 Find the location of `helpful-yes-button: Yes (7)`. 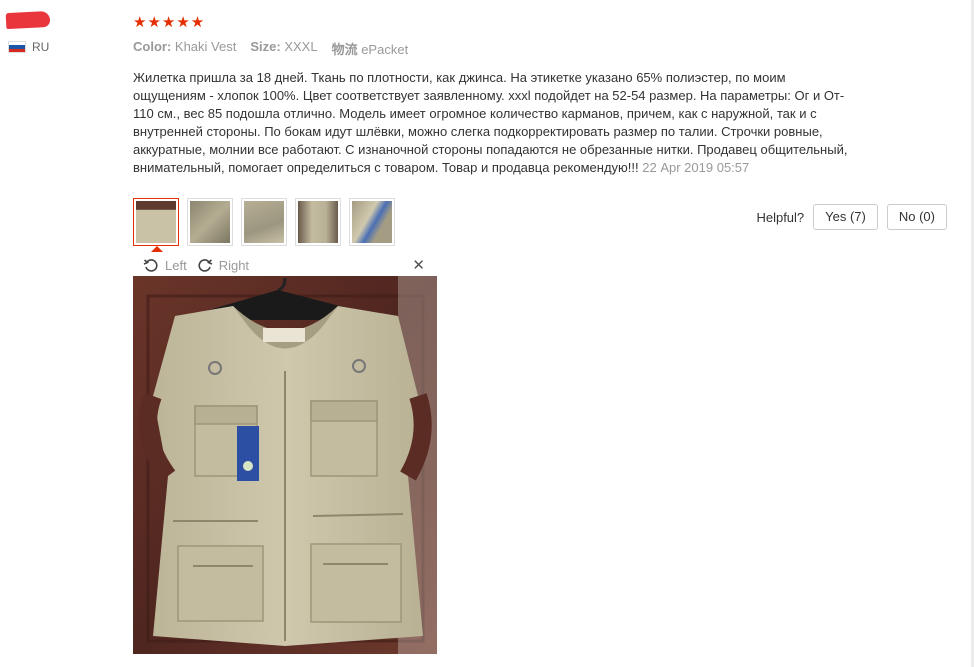

helpful-yes-button: Yes (7) is located at coordinates (845, 217).